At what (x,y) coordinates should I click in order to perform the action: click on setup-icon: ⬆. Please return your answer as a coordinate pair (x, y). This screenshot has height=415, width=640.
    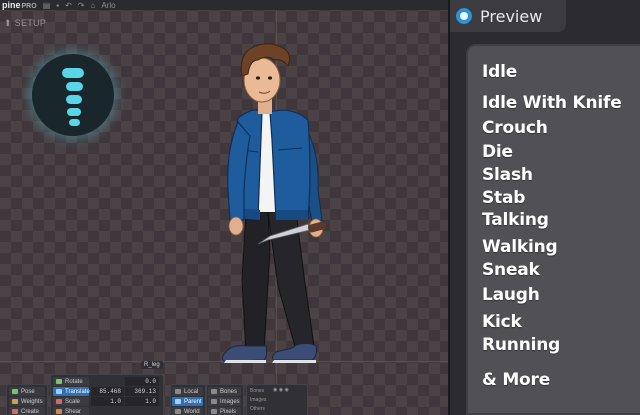
    Looking at the image, I should click on (8, 23).